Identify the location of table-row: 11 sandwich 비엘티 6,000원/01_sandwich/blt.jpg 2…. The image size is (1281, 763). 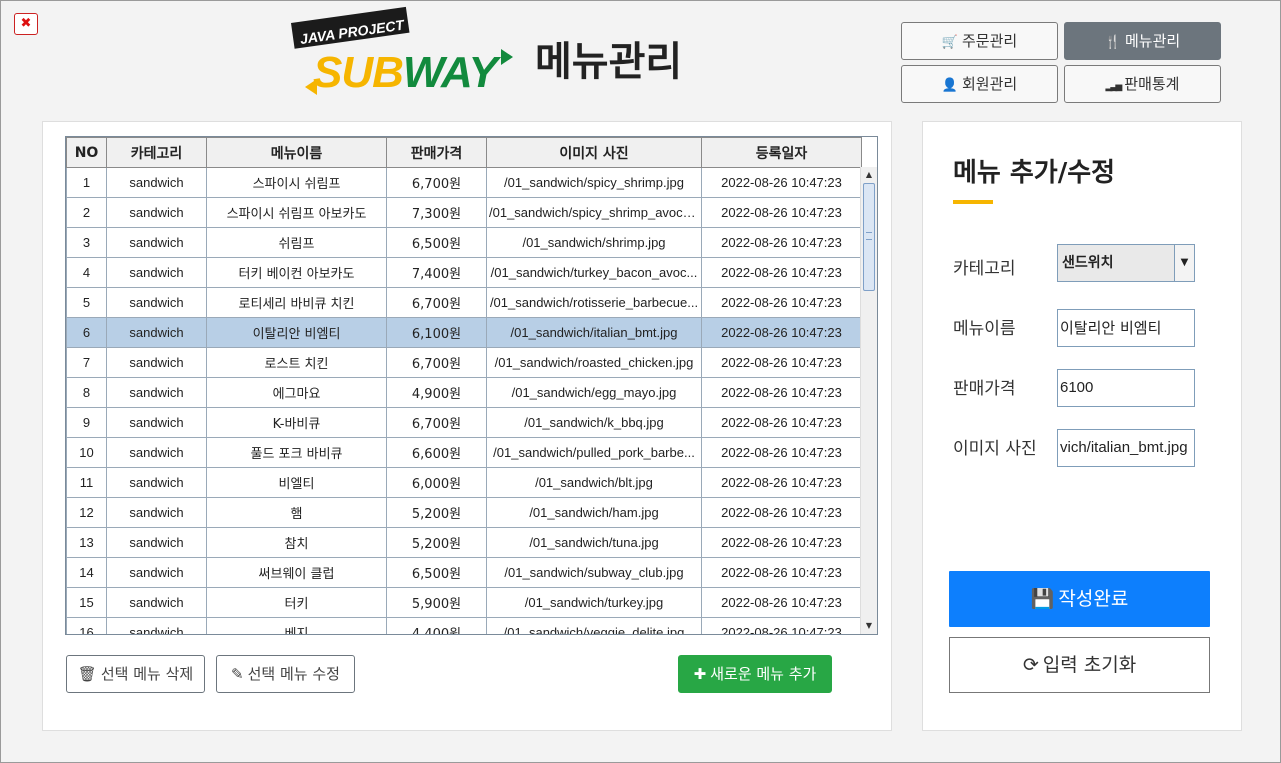
(464, 482).